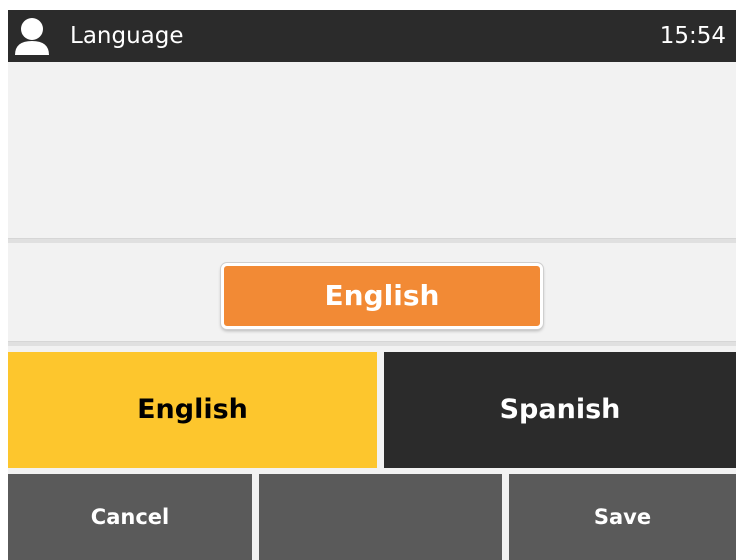 The height and width of the screenshot is (560, 736). I want to click on option-spanish: Spanish, so click(560, 410).